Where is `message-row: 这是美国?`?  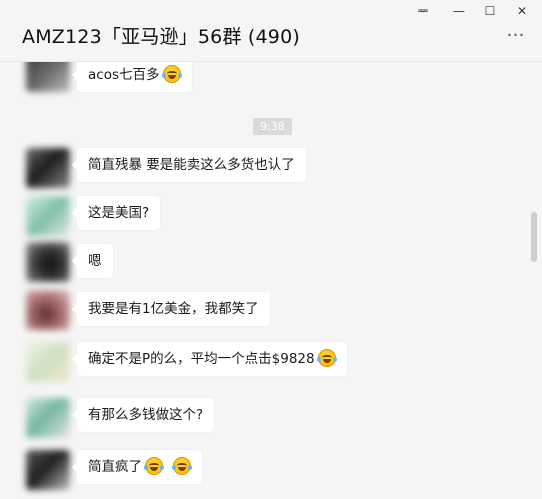 message-row: 这是美国? is located at coordinates (271, 216).